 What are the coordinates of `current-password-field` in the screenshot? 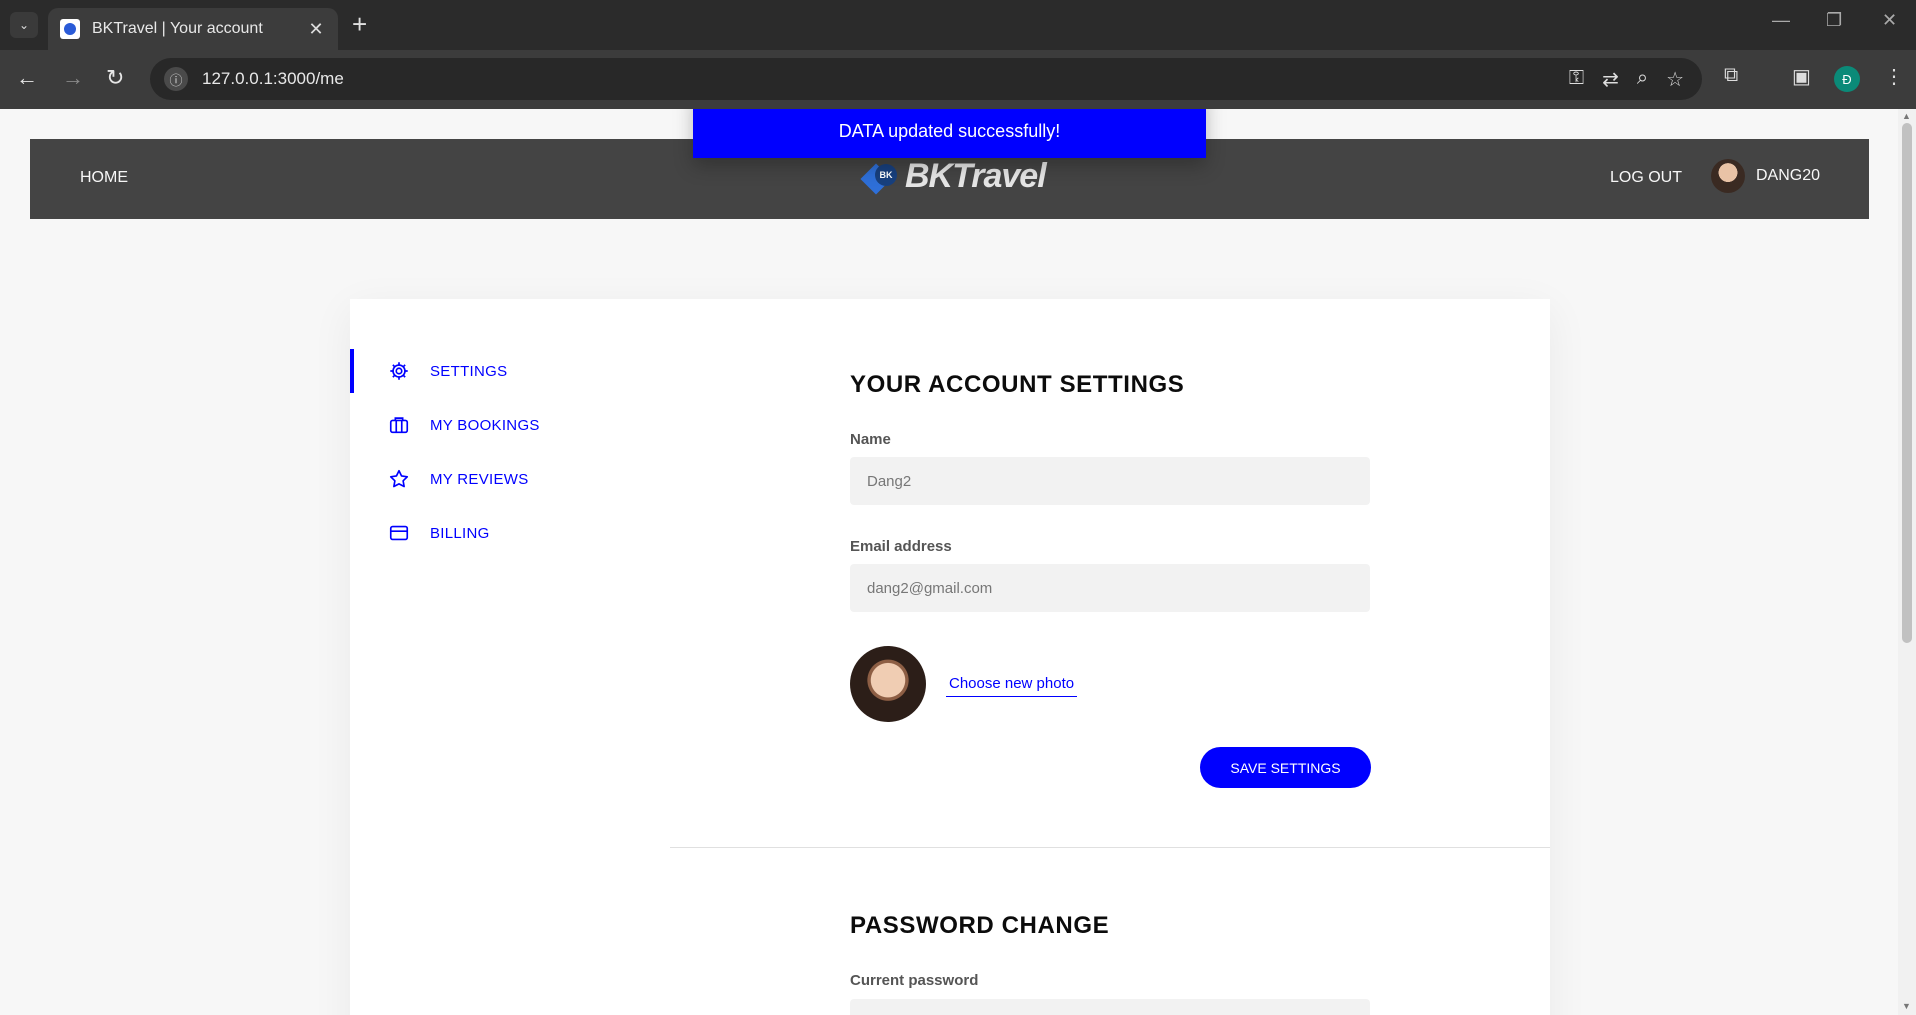 It's located at (1110, 1007).